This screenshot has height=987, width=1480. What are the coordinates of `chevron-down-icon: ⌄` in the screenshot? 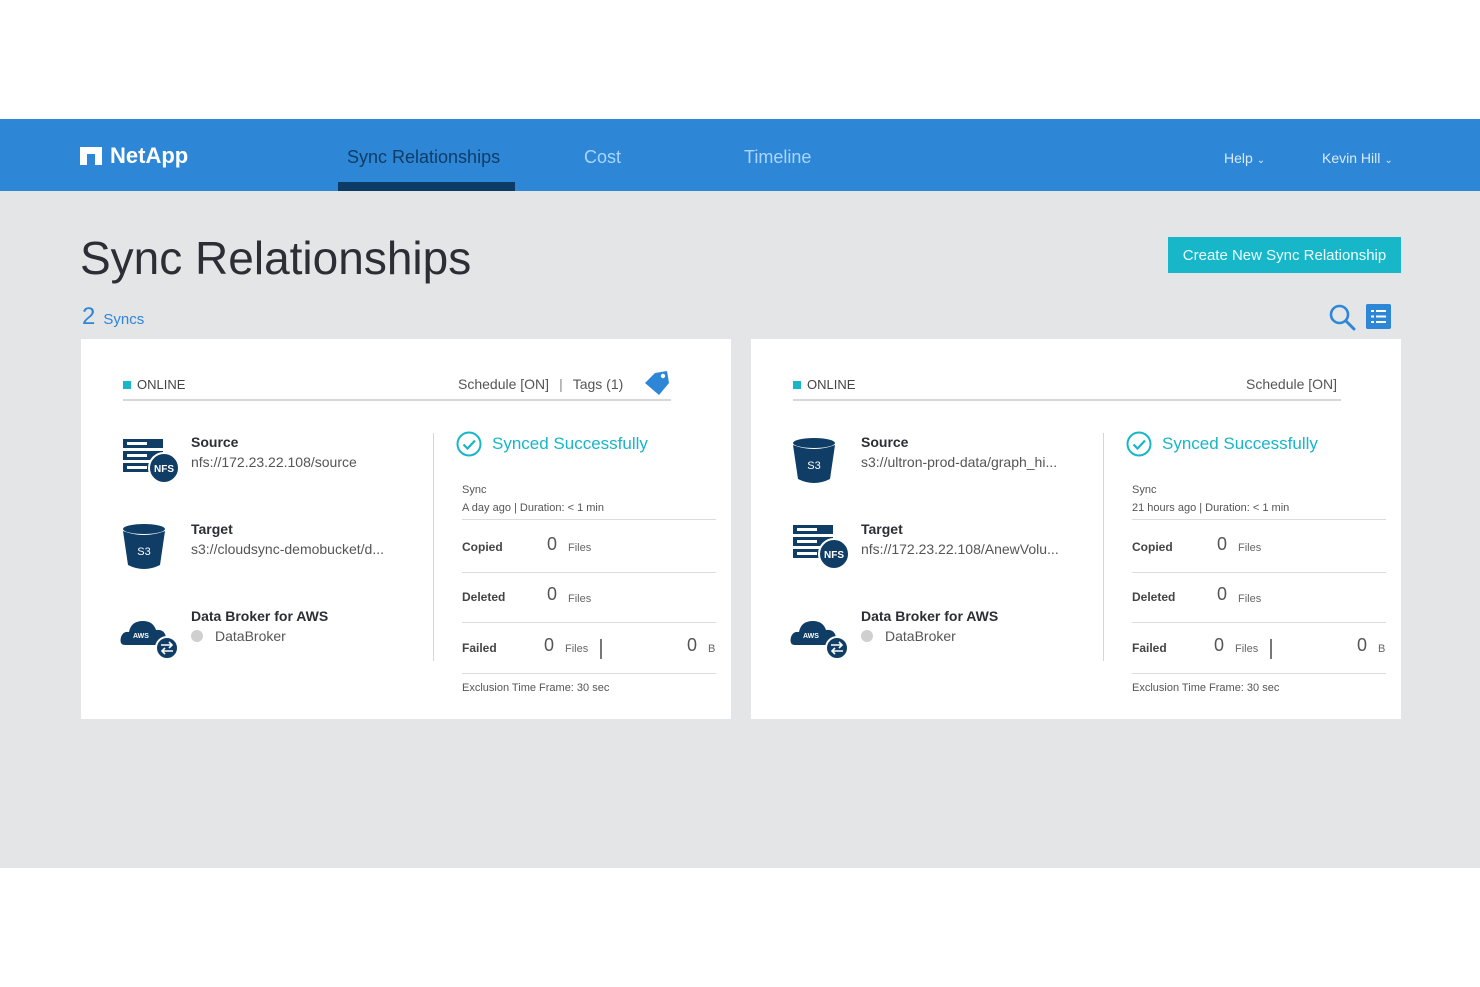 It's located at (1388, 160).